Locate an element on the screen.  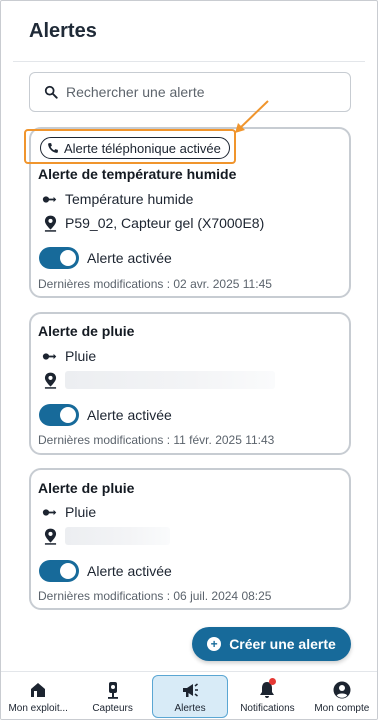
alert-type: Température humide is located at coordinates (129, 199).